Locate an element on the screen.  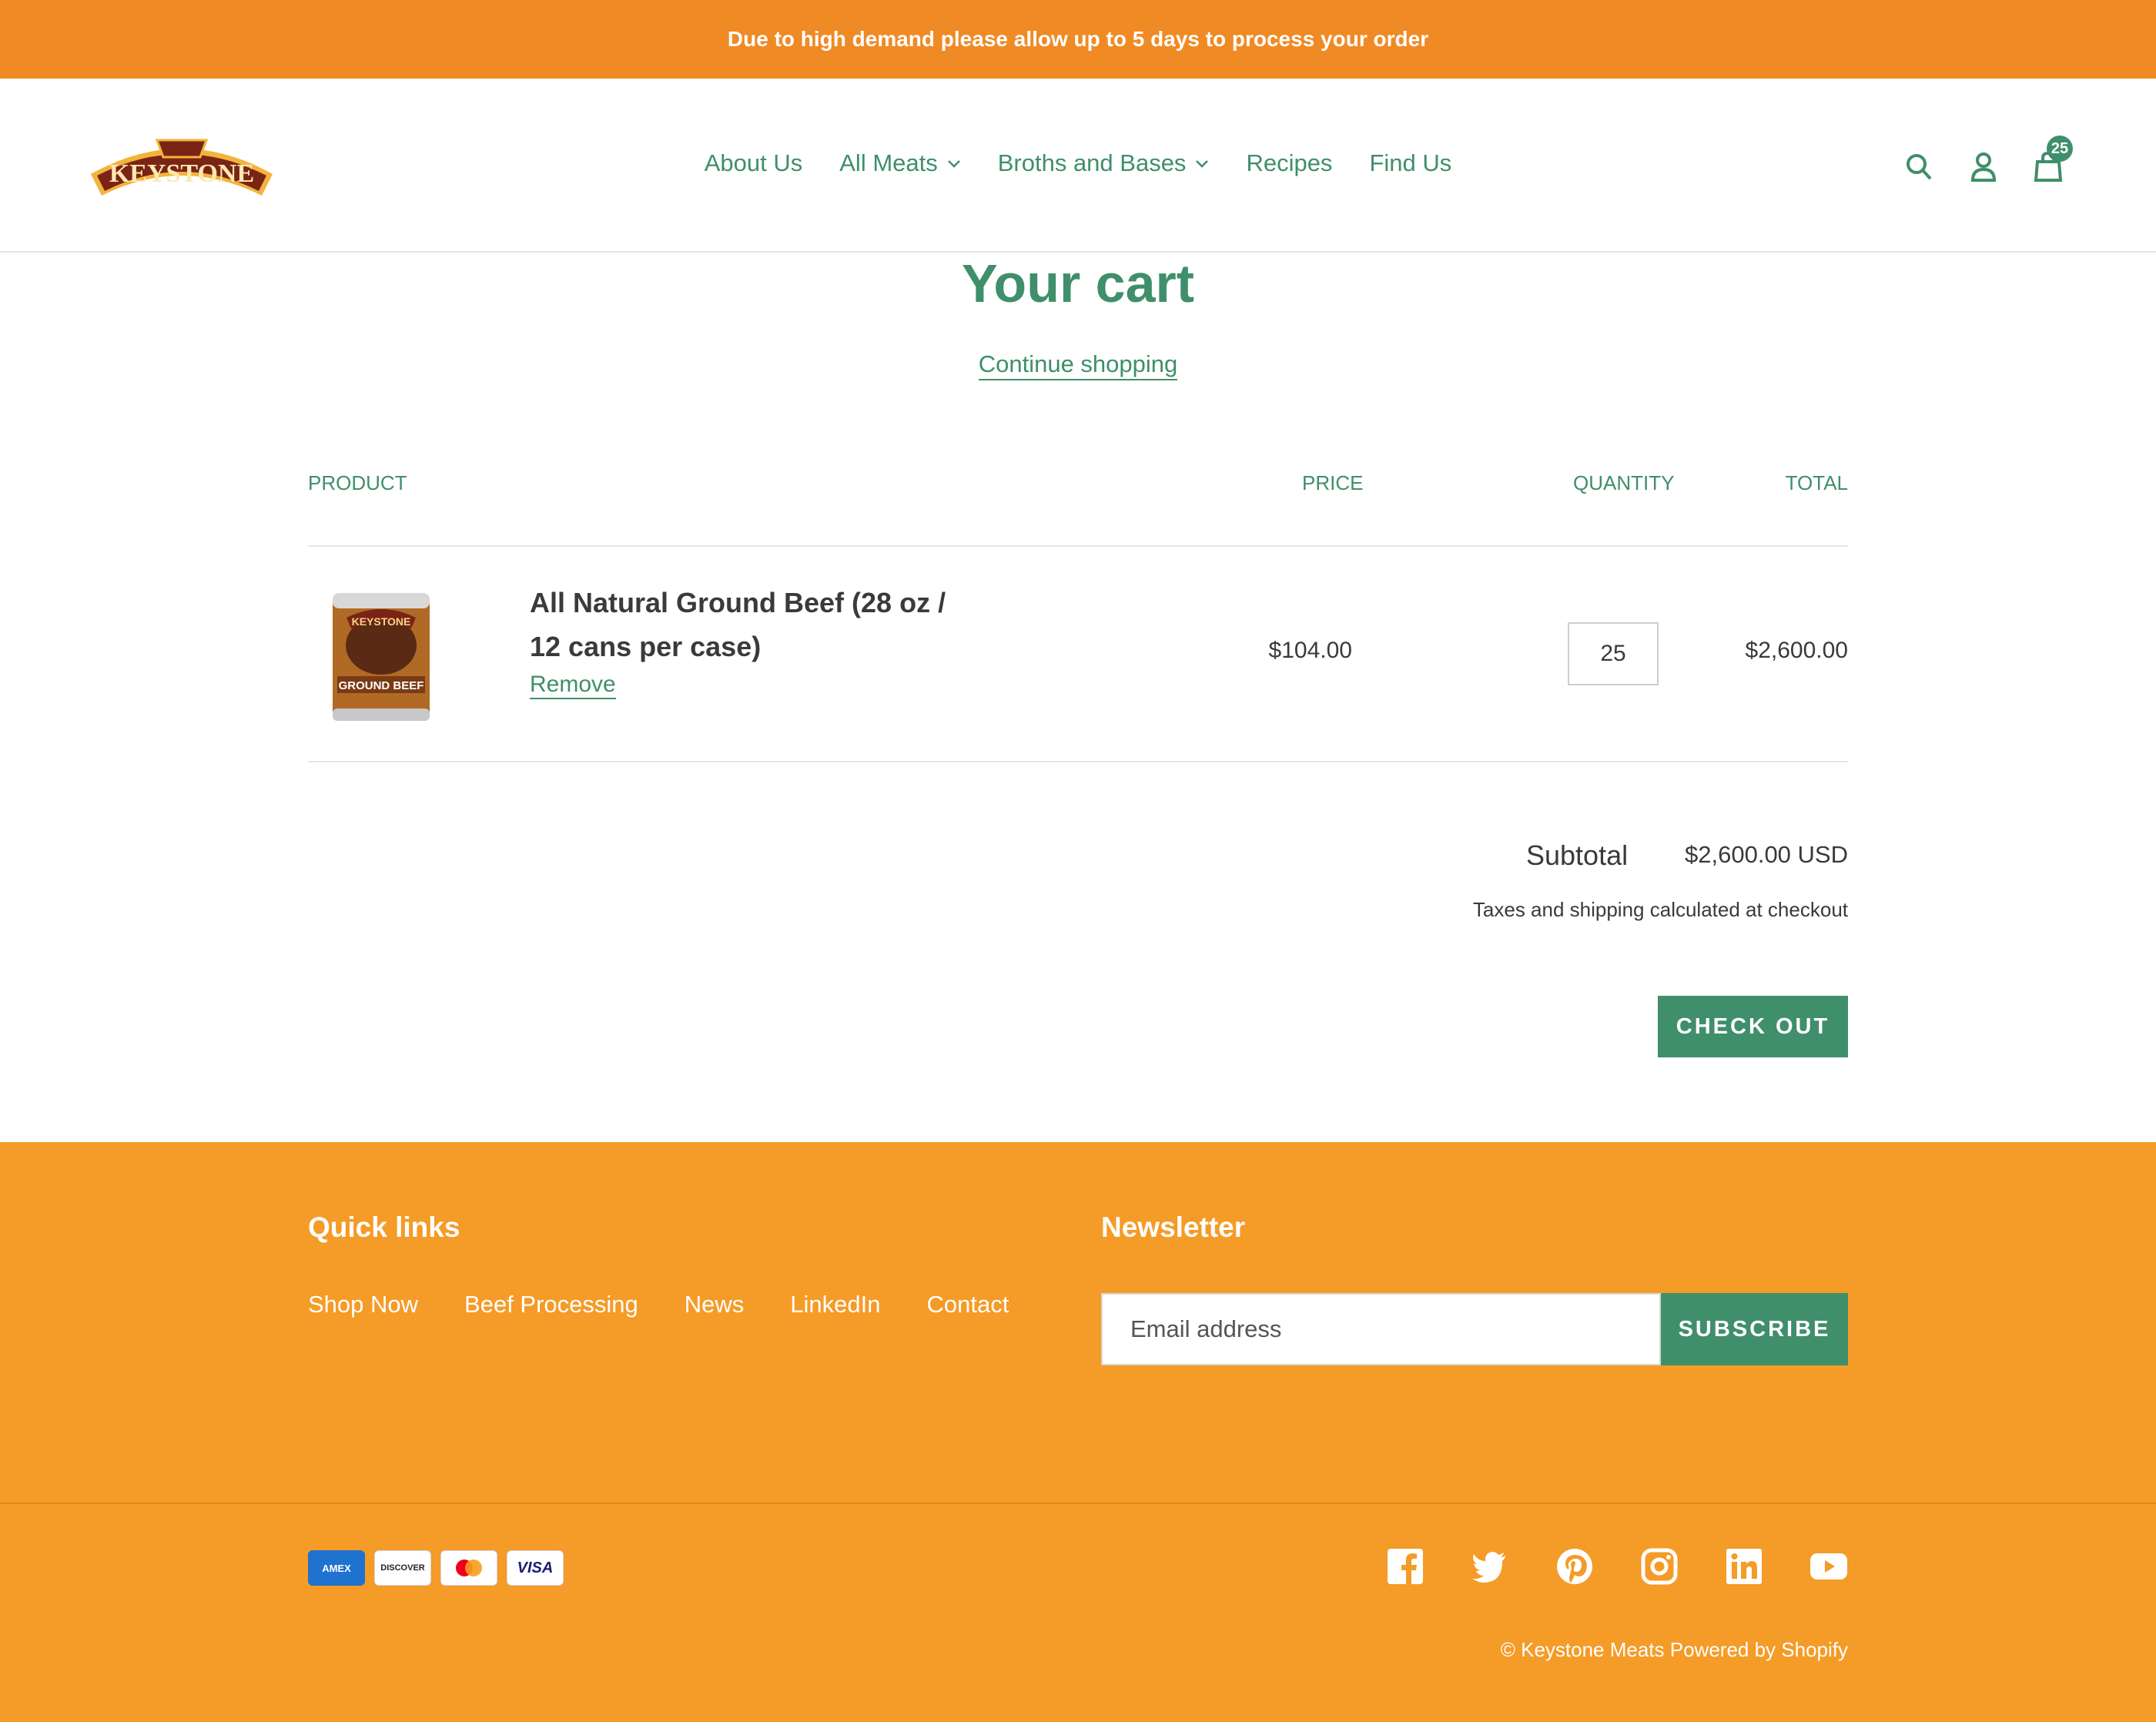
nav-label: About Us is located at coordinates (753, 162).